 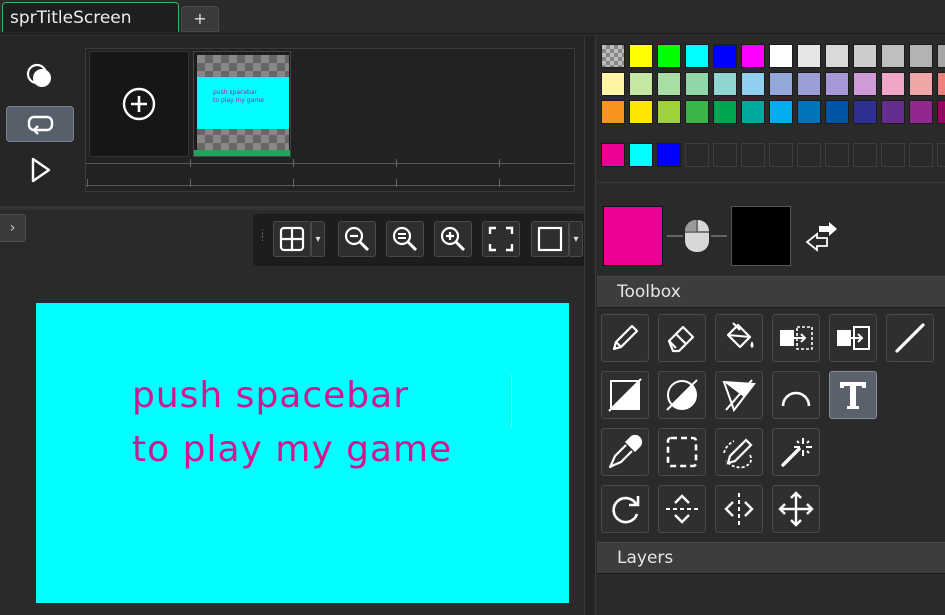 I want to click on layers-header: Layers, so click(x=771, y=558).